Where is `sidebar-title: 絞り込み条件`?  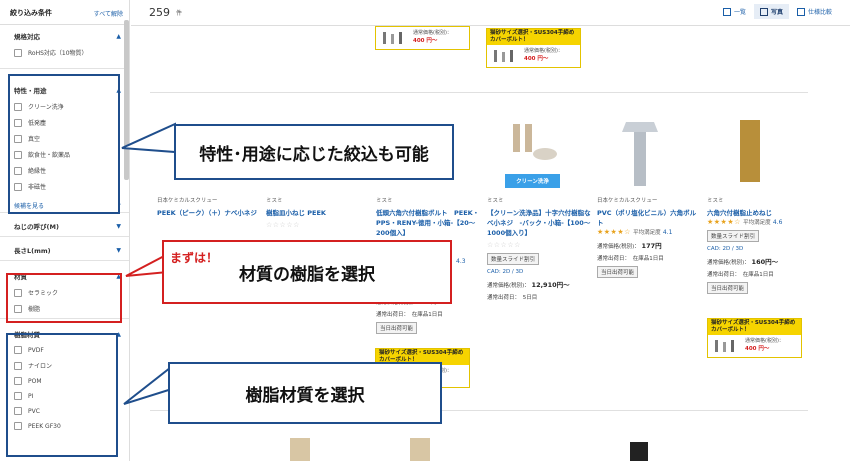
sidebar-title: 絞り込み条件 is located at coordinates (31, 13).